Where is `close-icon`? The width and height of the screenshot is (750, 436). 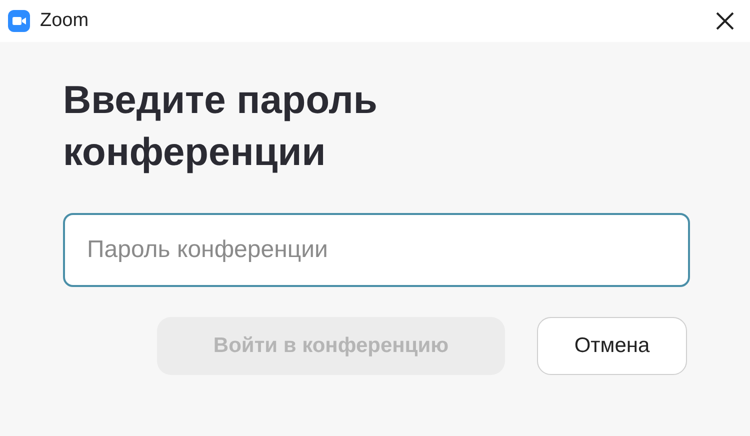 close-icon is located at coordinates (725, 21).